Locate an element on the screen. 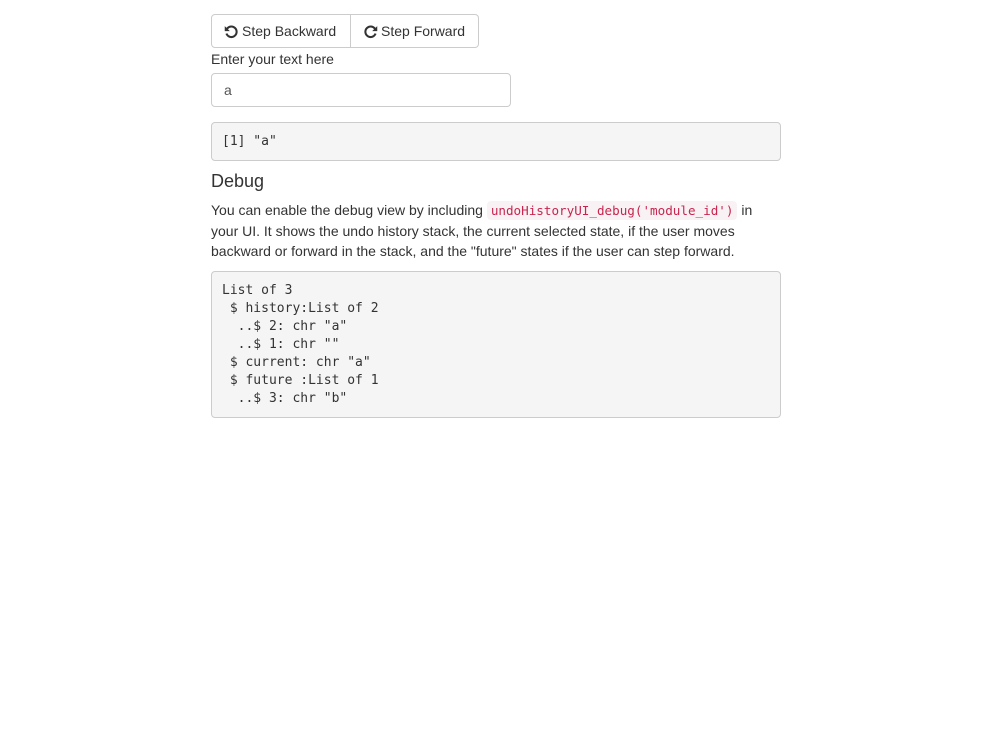  step-forward-label: Step Forward is located at coordinates (423, 31).